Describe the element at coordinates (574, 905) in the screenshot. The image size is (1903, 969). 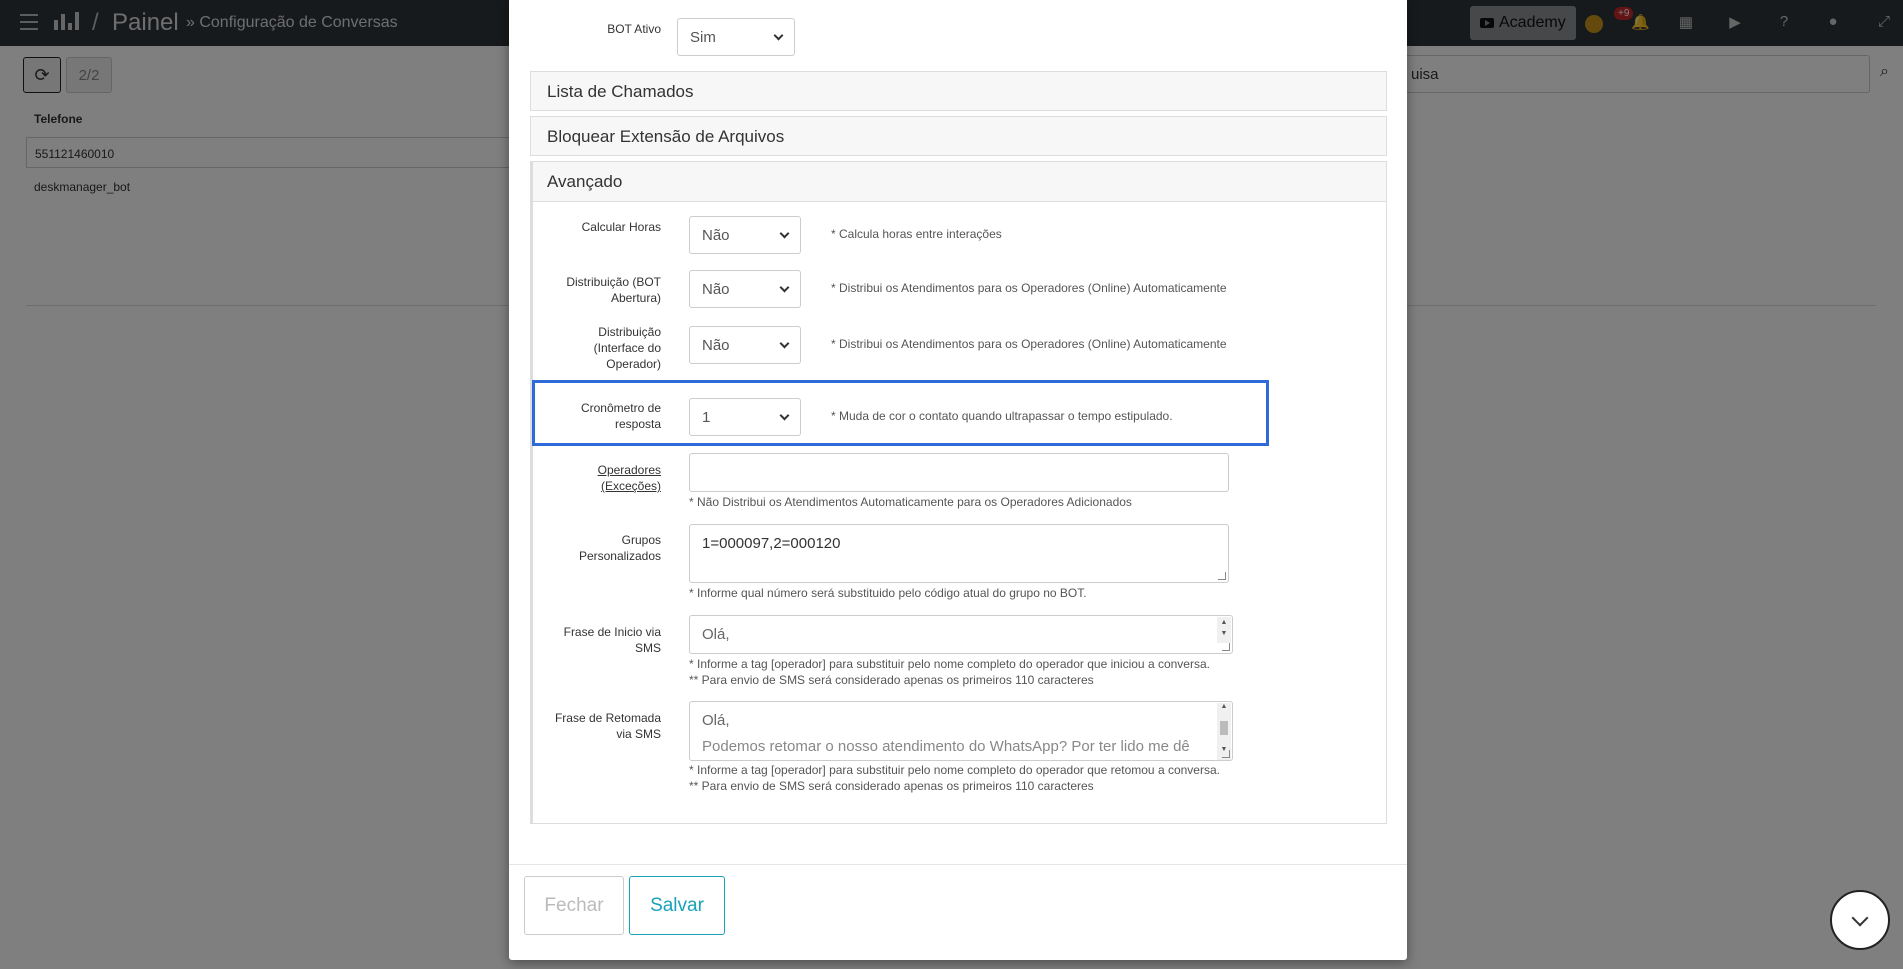
I see `fechar-button: Fechar` at that location.